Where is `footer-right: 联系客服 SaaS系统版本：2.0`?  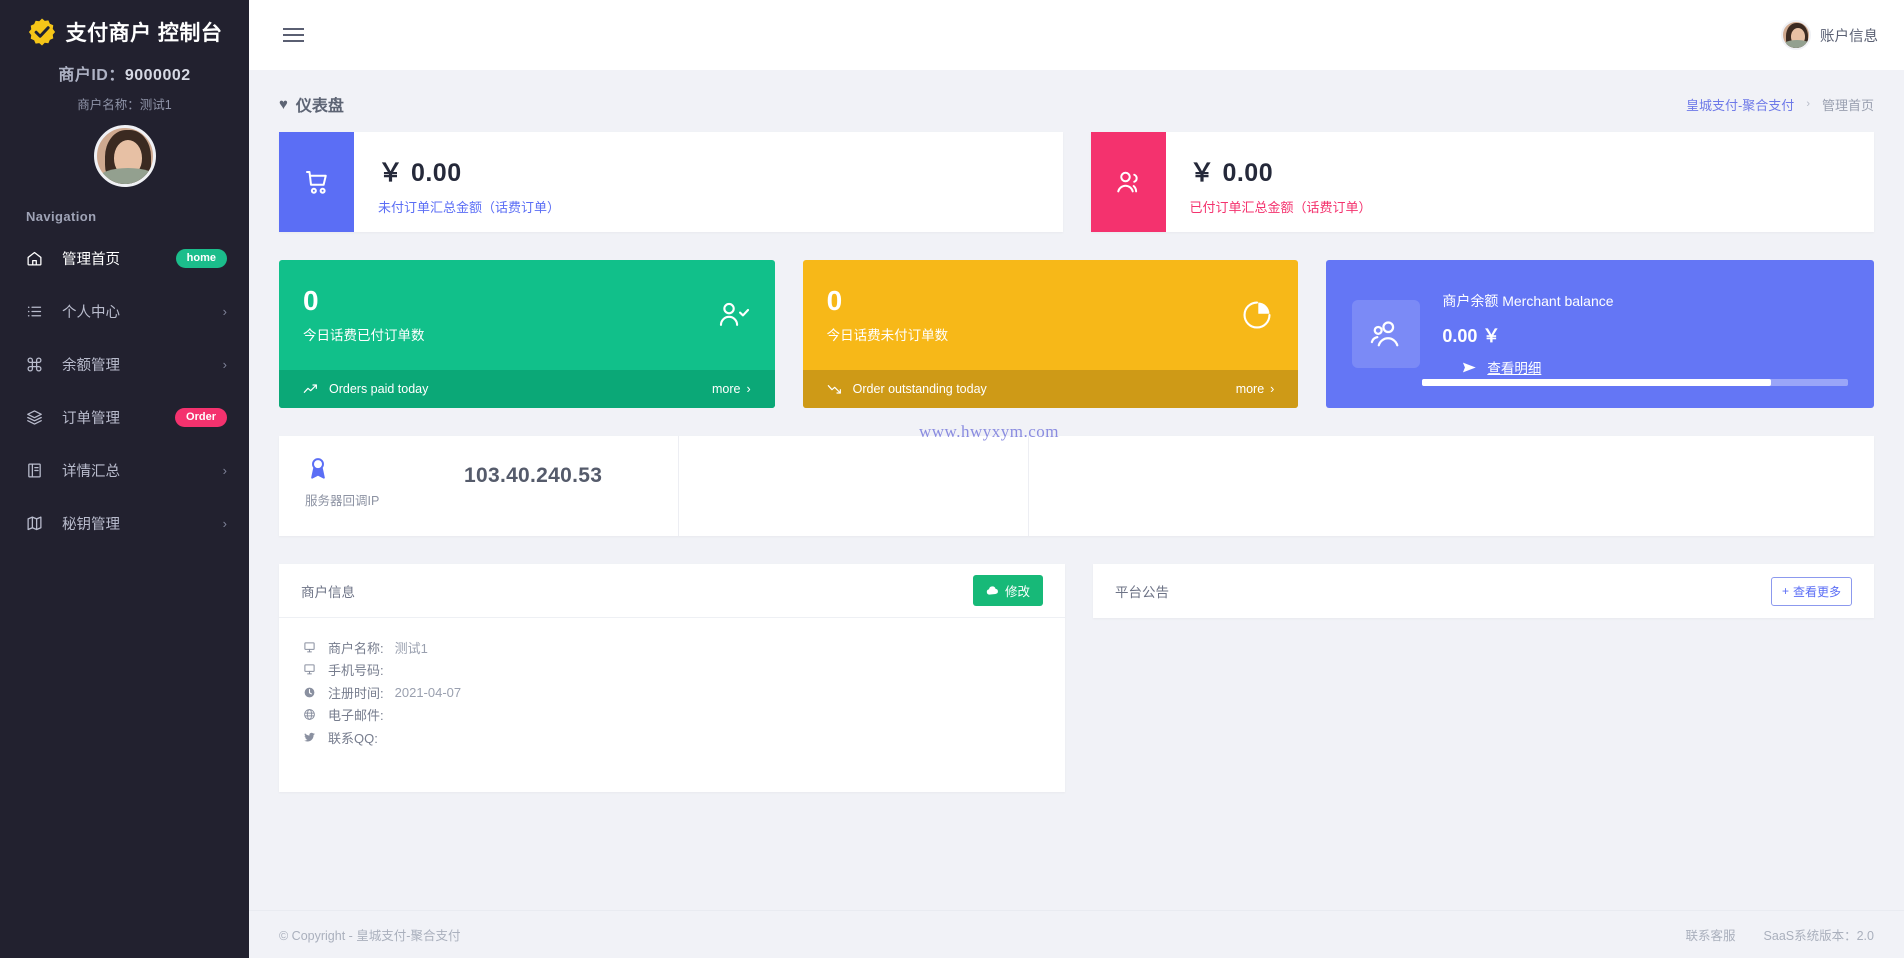
footer-right: 联系客服 SaaS系统版本：2.0 is located at coordinates (1780, 934).